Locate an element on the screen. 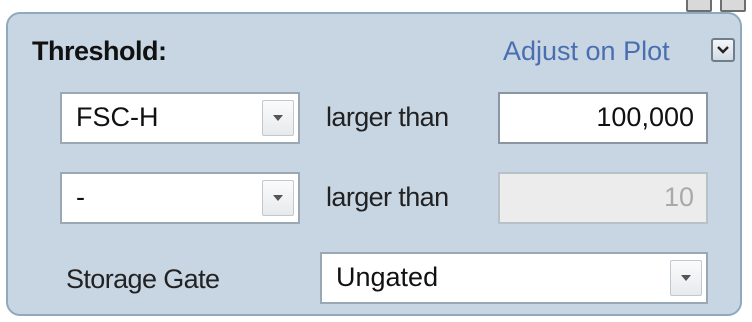 This screenshot has height=322, width=752. chevron-down-icon is located at coordinates (723, 50).